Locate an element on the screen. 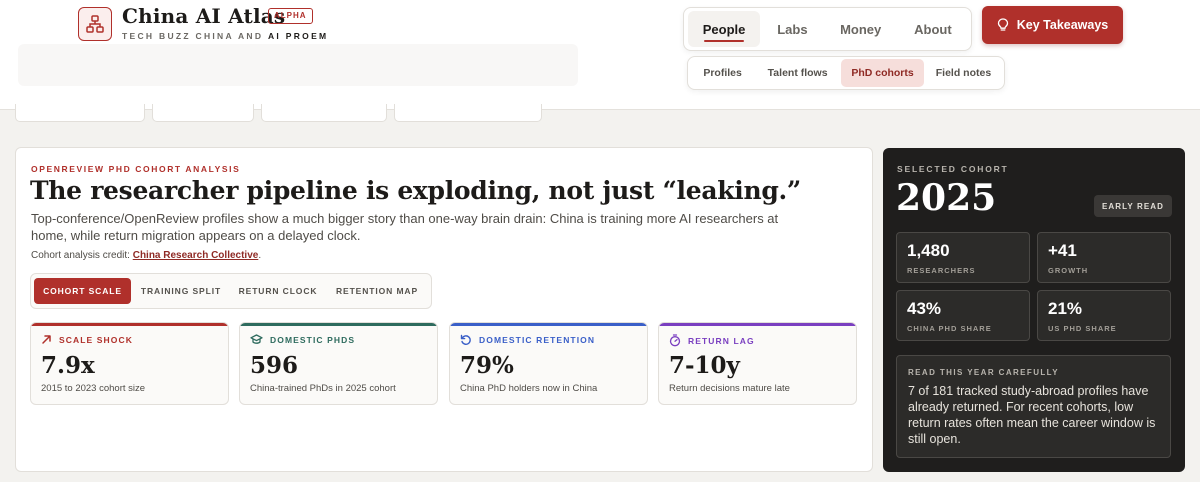 The height and width of the screenshot is (482, 1200). metric-researchers: 1,480 RESEARCHERS is located at coordinates (963, 257).